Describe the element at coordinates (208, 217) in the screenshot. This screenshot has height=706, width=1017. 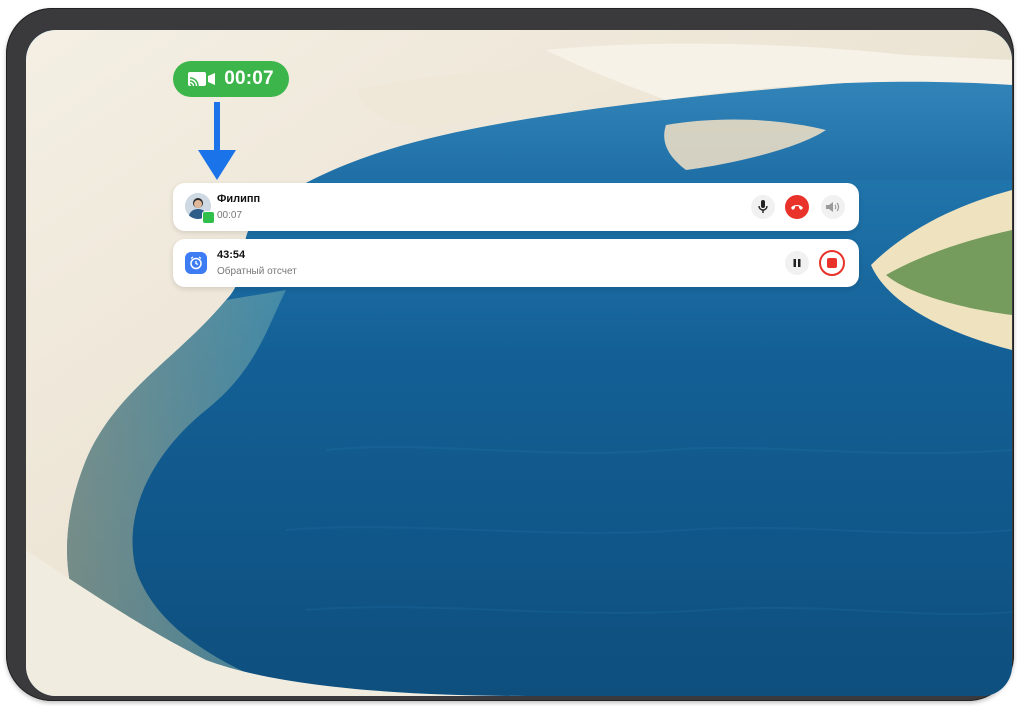
I see `call-badge-icon` at that location.